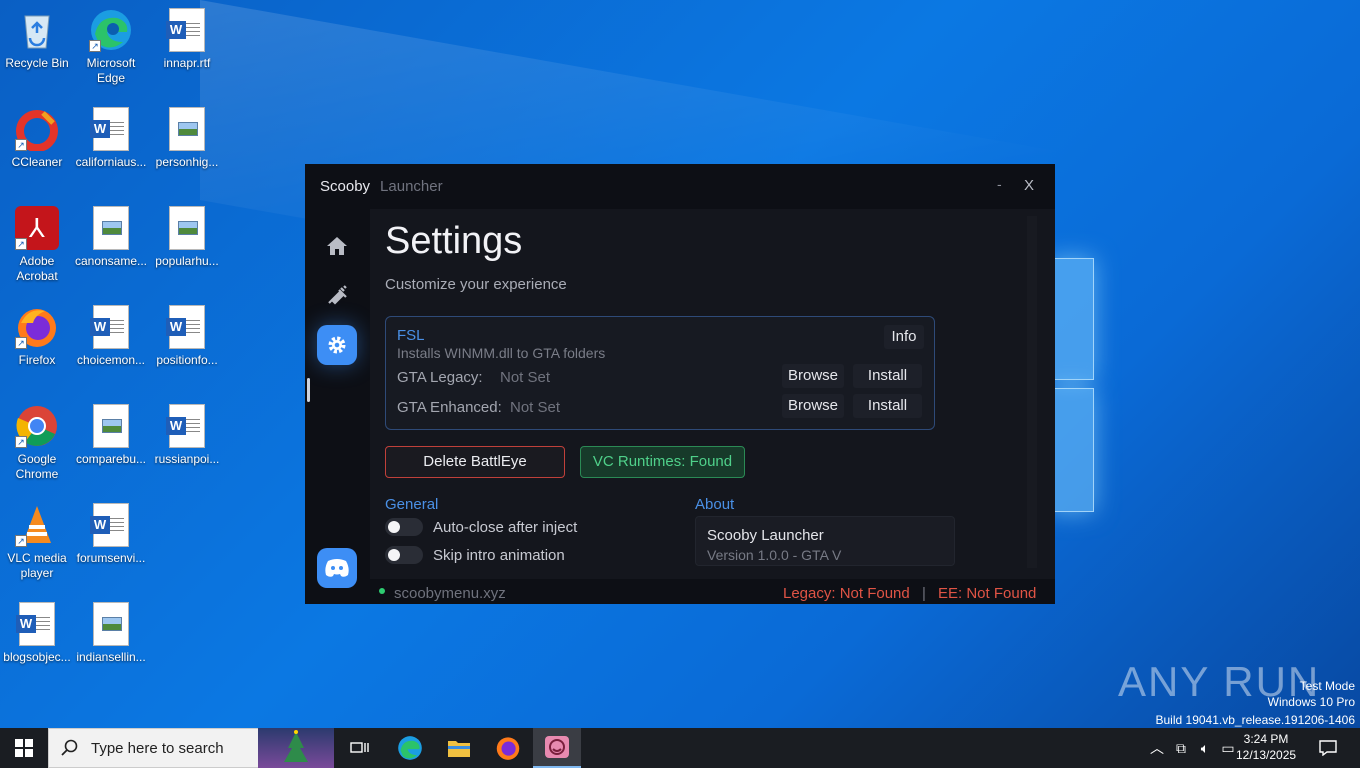 The image size is (1360, 768). What do you see at coordinates (481, 527) in the screenshot?
I see `auto-close-toggle-row: Auto-close after inject` at bounding box center [481, 527].